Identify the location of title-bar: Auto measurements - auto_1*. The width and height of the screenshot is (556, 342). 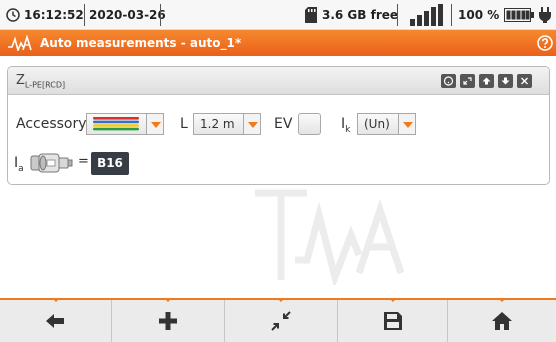
(278, 43).